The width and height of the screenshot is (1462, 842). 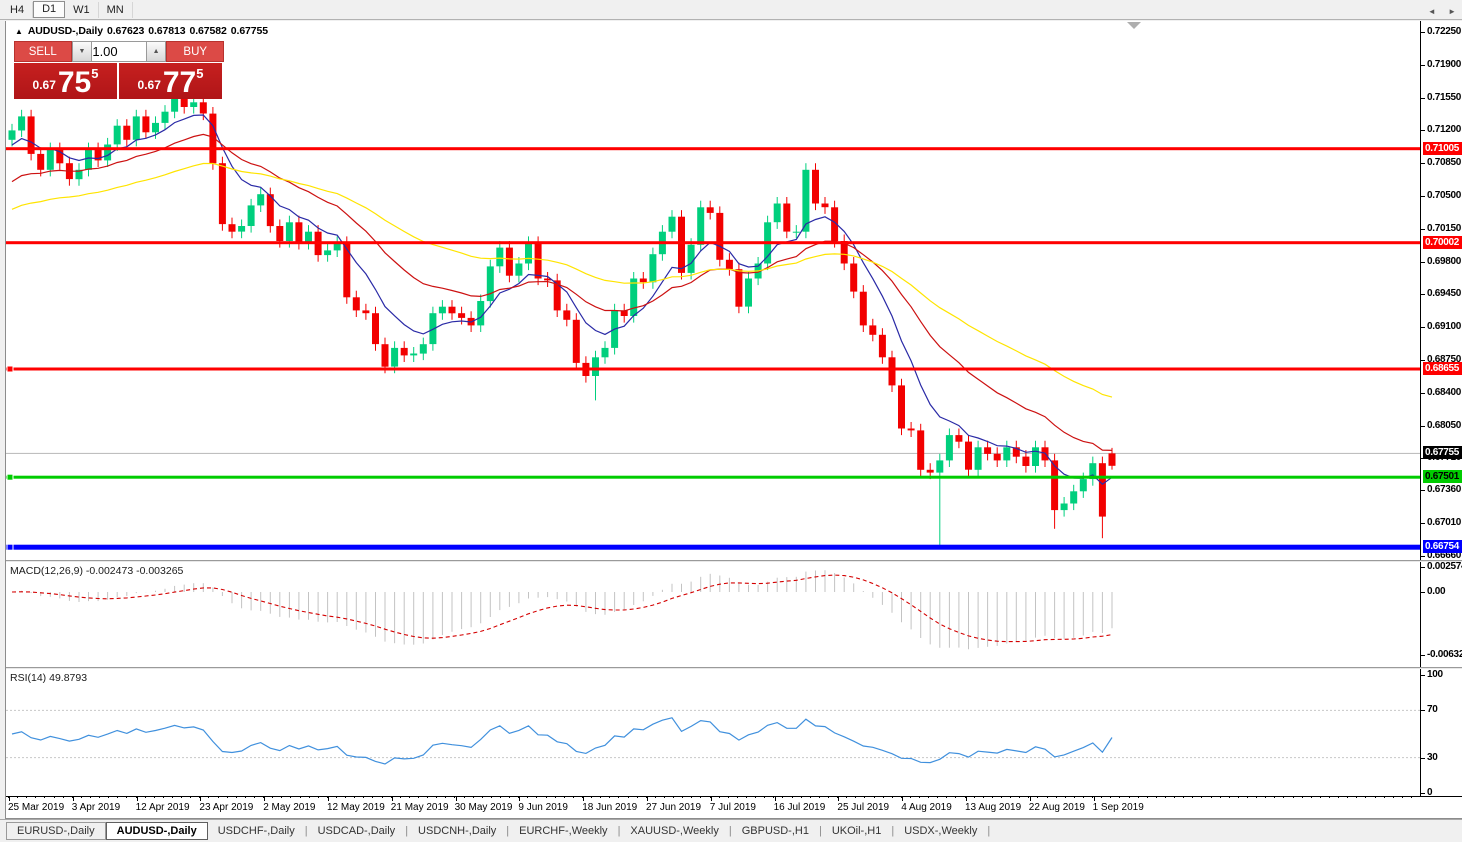 What do you see at coordinates (119, 51) in the screenshot?
I see `volume-input: 1.00` at bounding box center [119, 51].